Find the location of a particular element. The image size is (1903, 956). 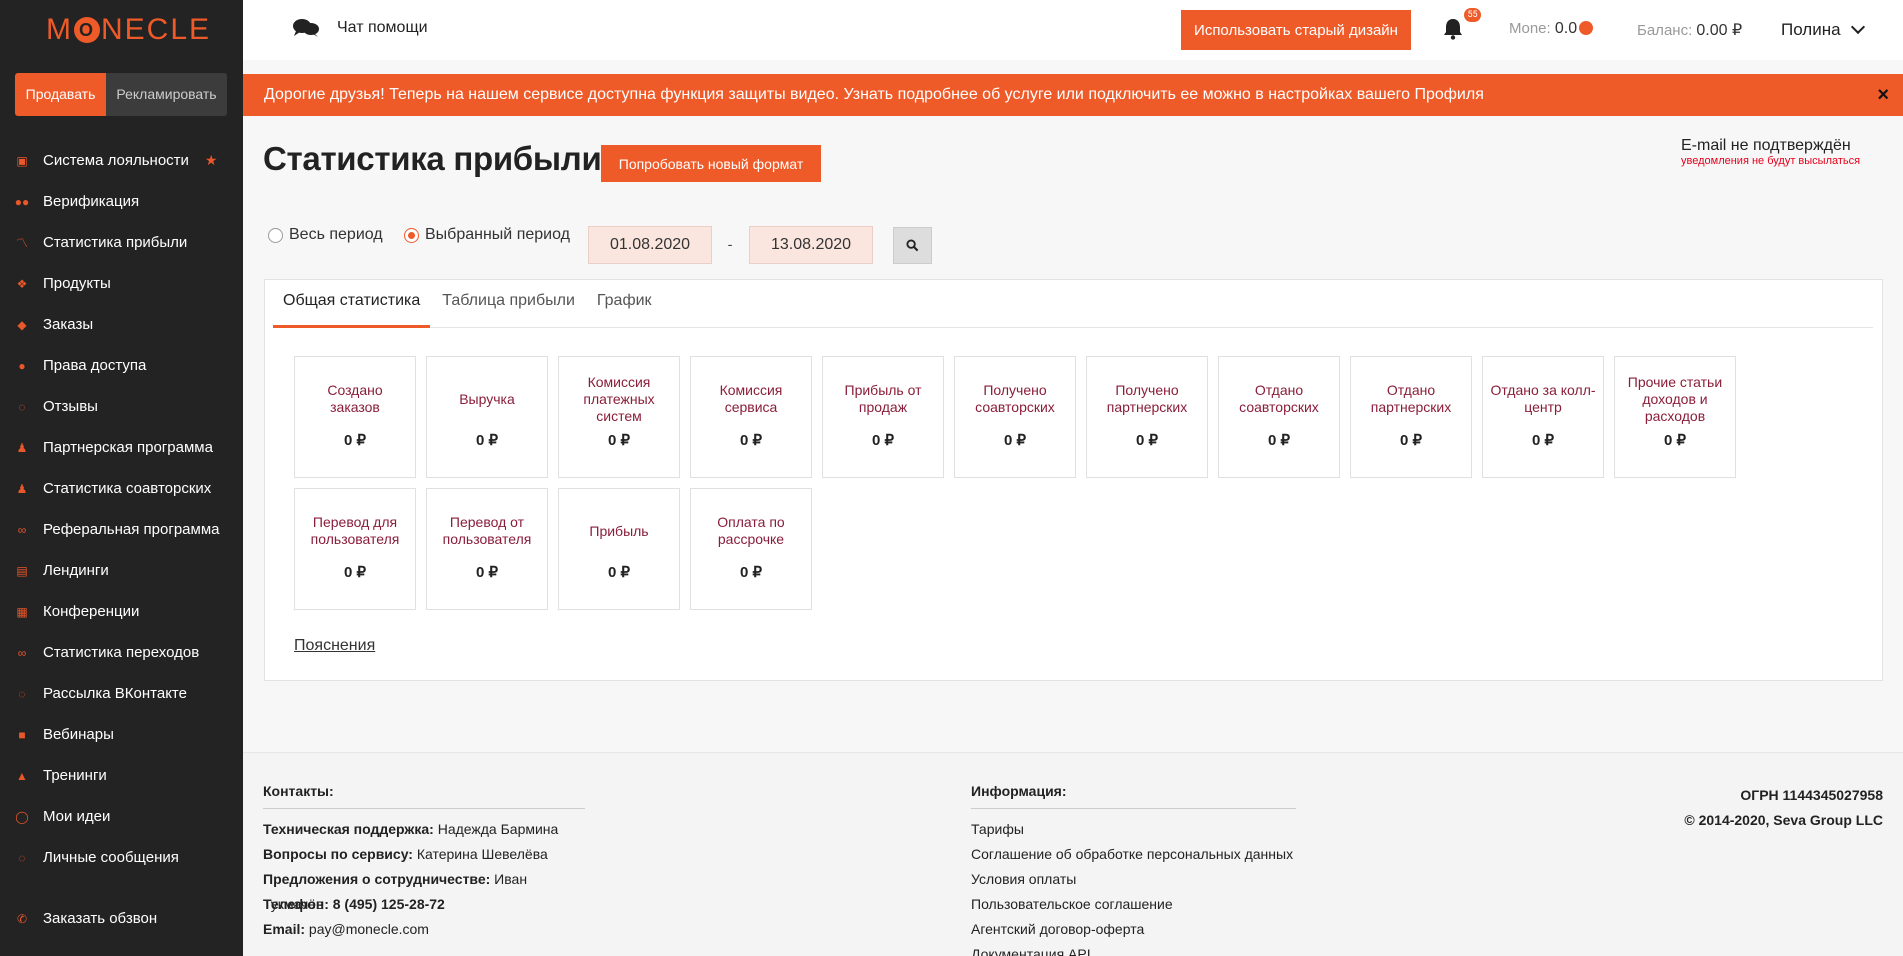

bell-icon is located at coordinates (1453, 29).